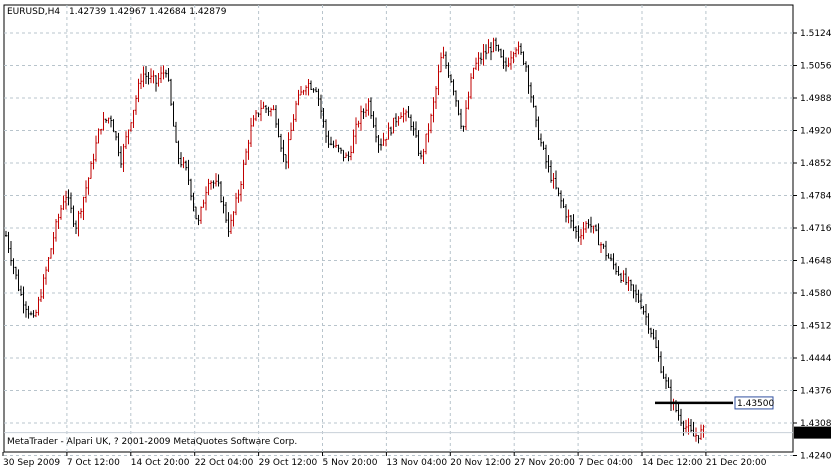 The width and height of the screenshot is (831, 469). What do you see at coordinates (544, 463) in the screenshot?
I see `x-tick-label: 27 Nov 20:00` at bounding box center [544, 463].